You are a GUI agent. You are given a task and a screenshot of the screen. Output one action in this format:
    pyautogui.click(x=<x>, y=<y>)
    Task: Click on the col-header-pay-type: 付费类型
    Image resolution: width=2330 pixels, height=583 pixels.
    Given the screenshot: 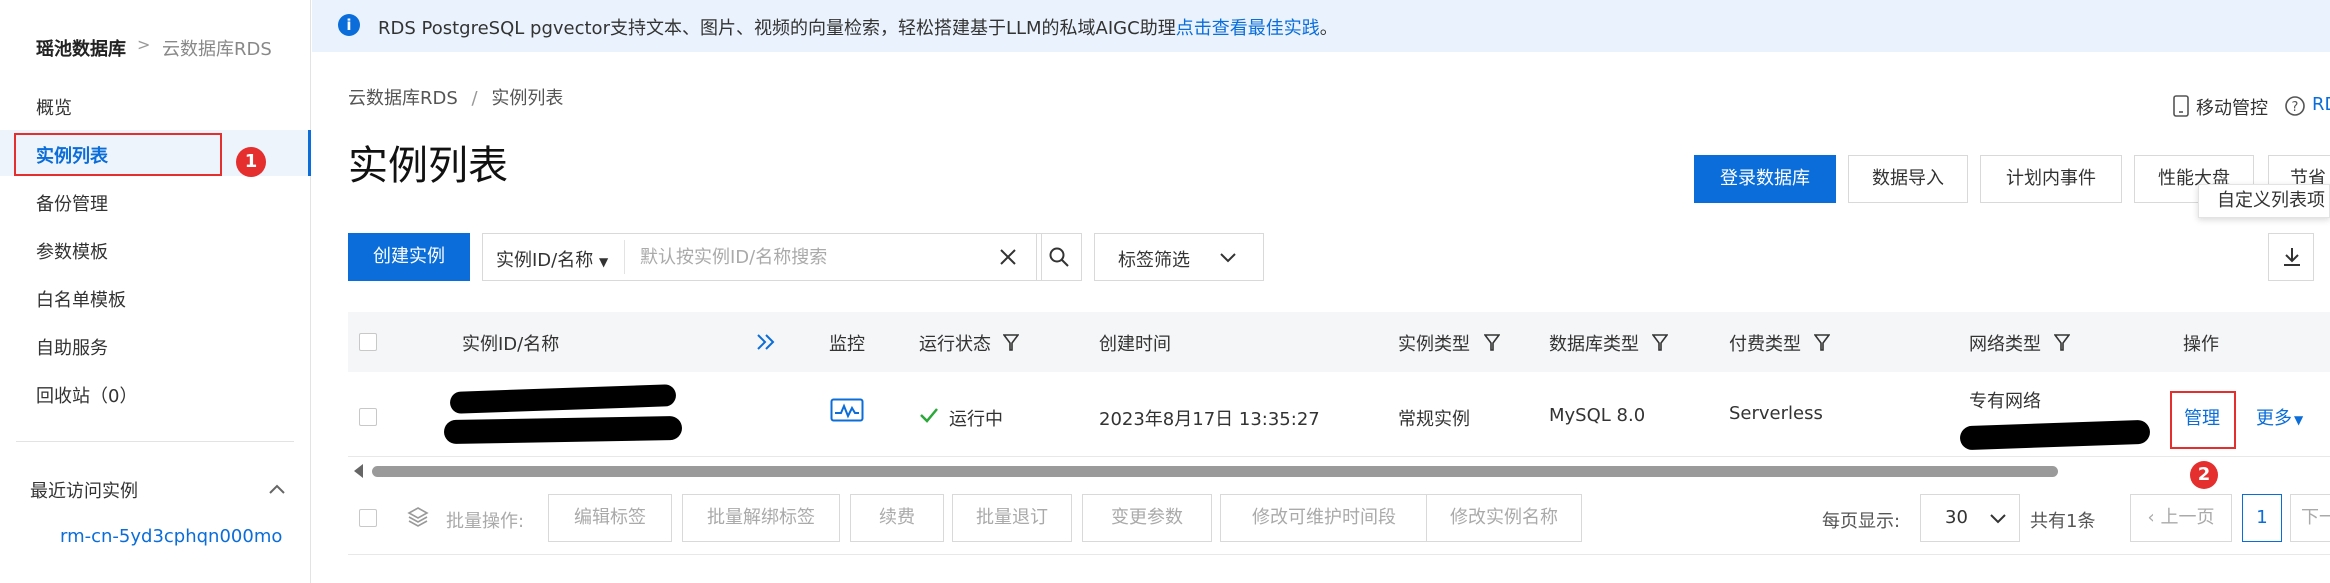 What is the action you would take?
    pyautogui.click(x=1765, y=344)
    